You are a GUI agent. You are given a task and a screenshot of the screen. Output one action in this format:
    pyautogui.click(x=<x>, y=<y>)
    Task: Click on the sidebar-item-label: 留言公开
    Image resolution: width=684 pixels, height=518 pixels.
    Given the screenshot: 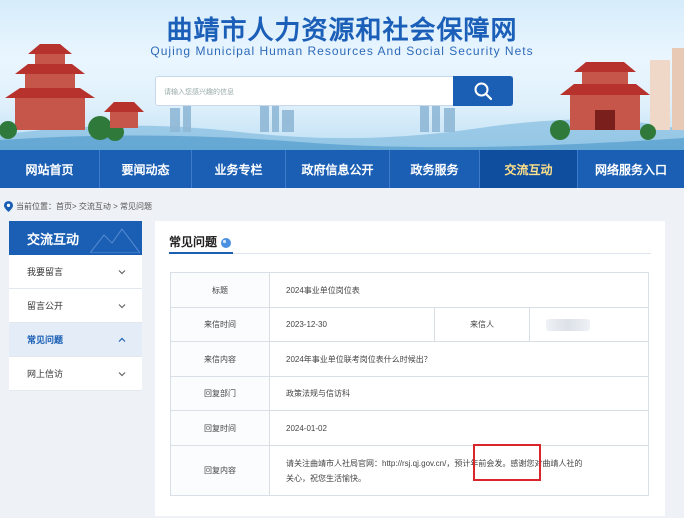 What is the action you would take?
    pyautogui.click(x=45, y=306)
    